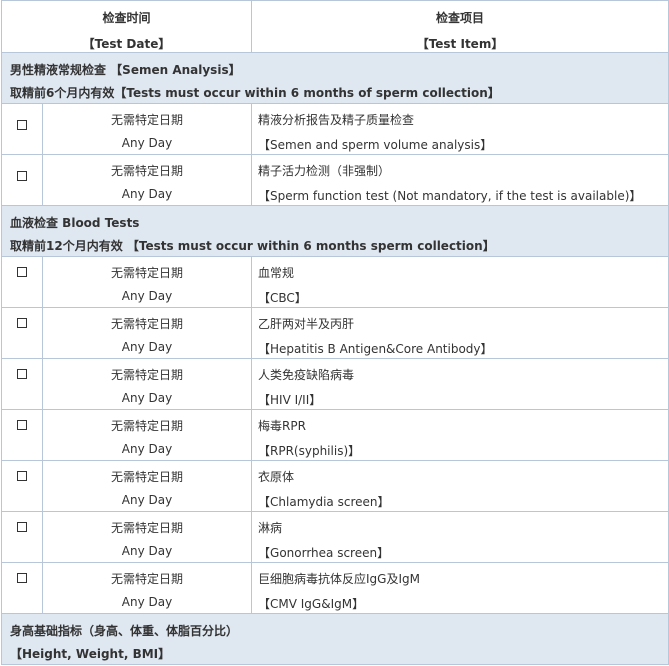 Image resolution: width=669 pixels, height=666 pixels. What do you see at coordinates (460, 282) in the screenshot?
I see `item-cell: 血常规 【CBC】` at bounding box center [460, 282].